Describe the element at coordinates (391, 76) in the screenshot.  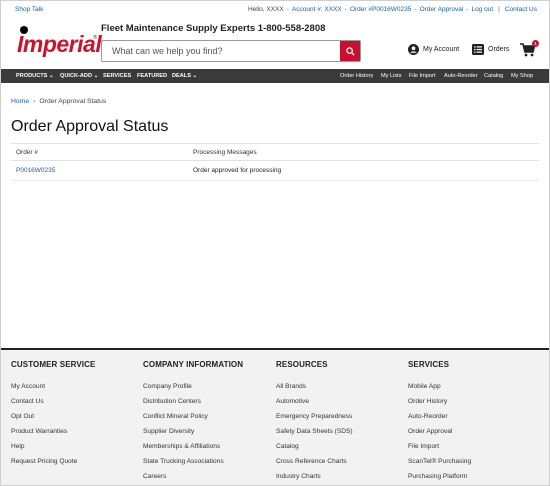
I see `nav-my-lists: My Lists` at that location.